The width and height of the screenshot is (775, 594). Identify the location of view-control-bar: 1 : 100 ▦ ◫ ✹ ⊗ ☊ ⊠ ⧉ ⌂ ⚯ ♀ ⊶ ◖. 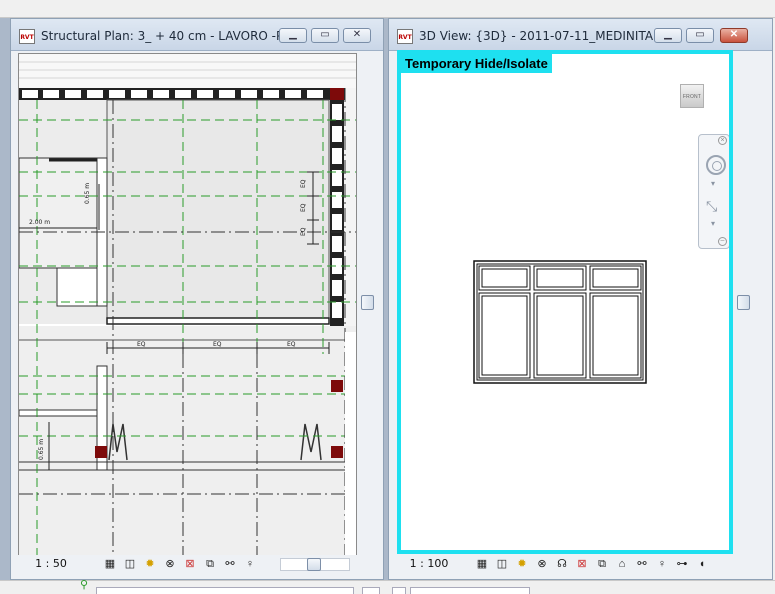
(574, 564).